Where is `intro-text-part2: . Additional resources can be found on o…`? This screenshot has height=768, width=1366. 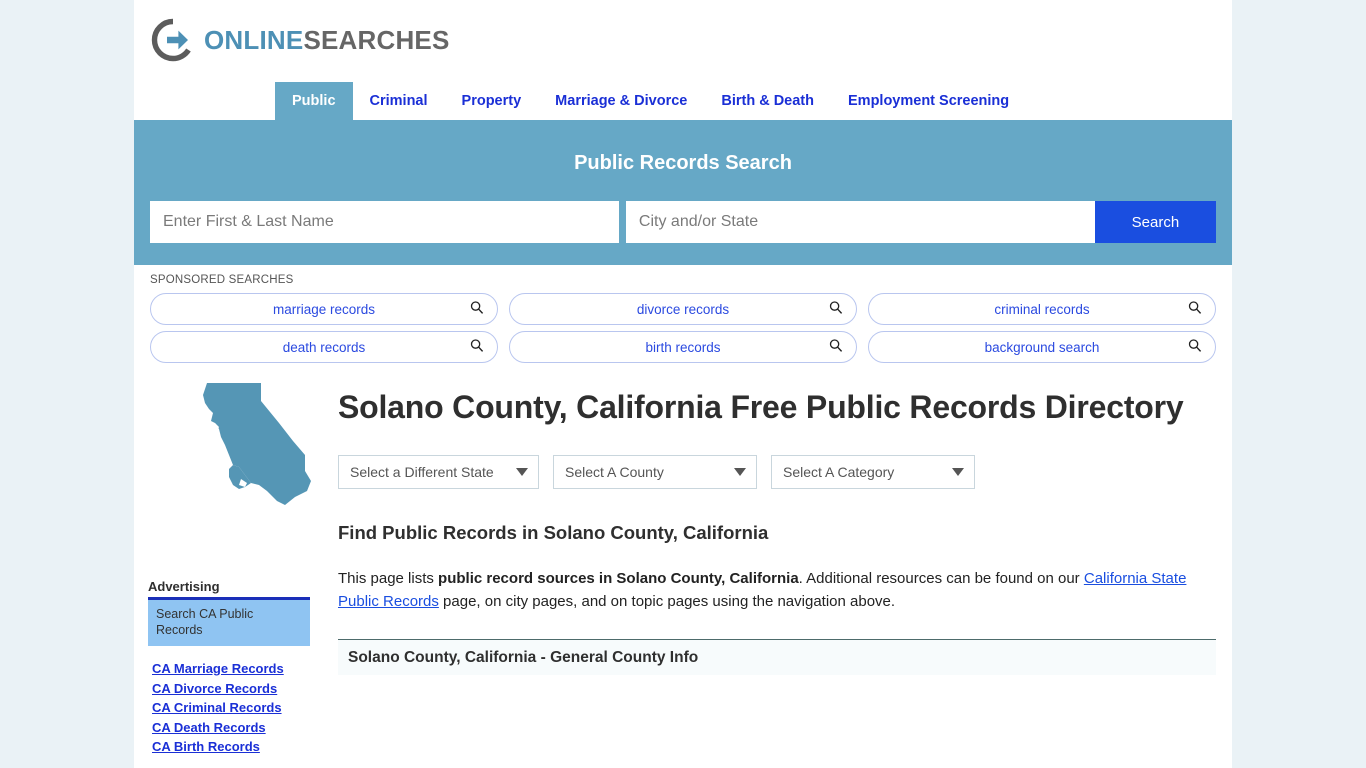
intro-text-part2: . Additional resources can be found on o… is located at coordinates (941, 578).